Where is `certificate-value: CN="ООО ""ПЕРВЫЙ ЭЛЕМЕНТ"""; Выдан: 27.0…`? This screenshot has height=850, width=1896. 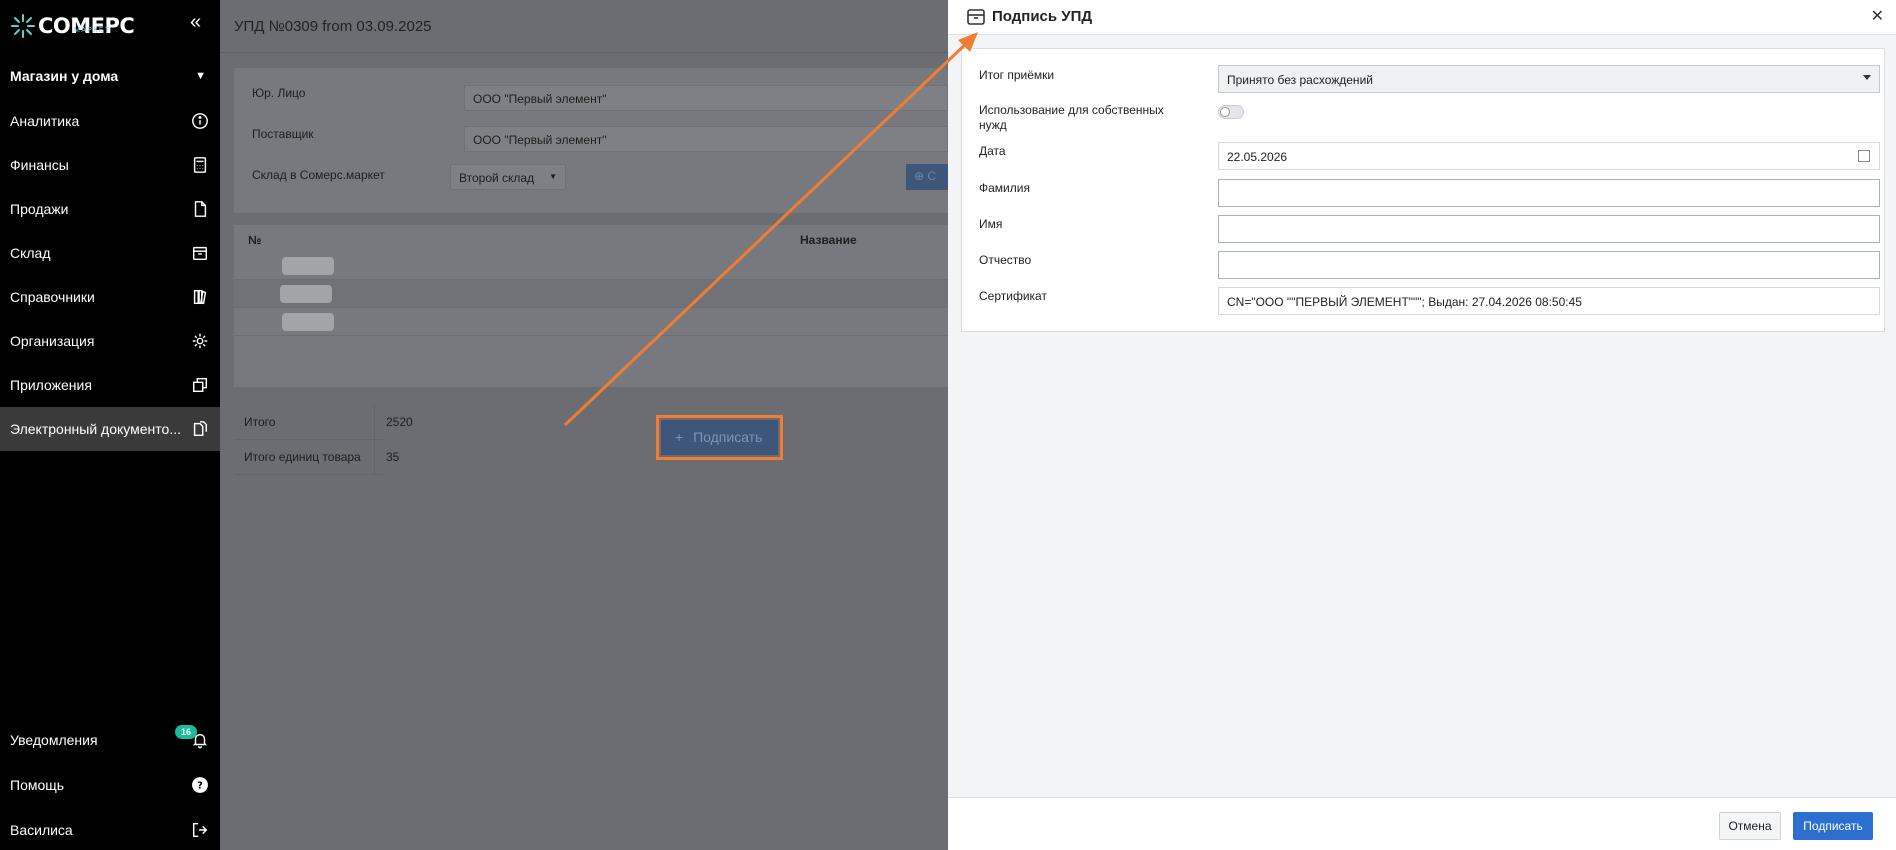 certificate-value: CN="ООО ""ПЕРВЫЙ ЭЛЕМЕНТ"""; Выдан: 27.0… is located at coordinates (1404, 302).